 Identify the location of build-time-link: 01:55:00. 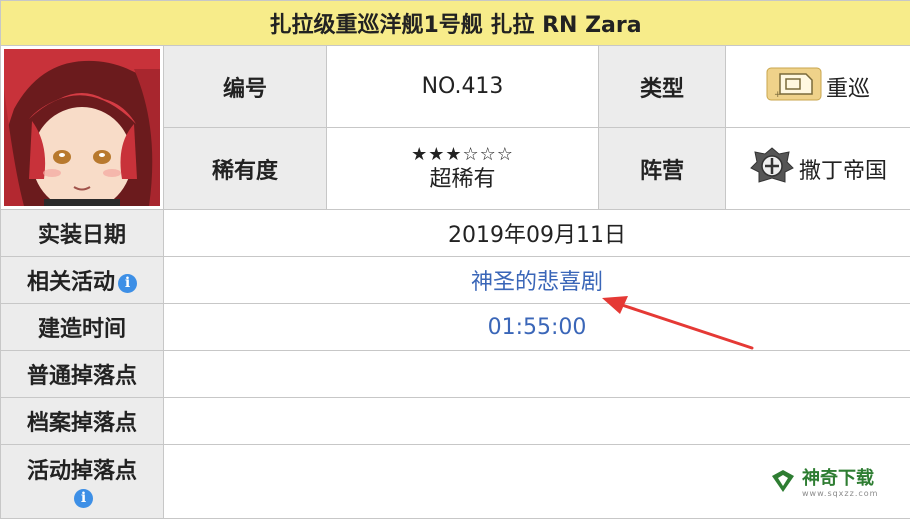
(536, 327).